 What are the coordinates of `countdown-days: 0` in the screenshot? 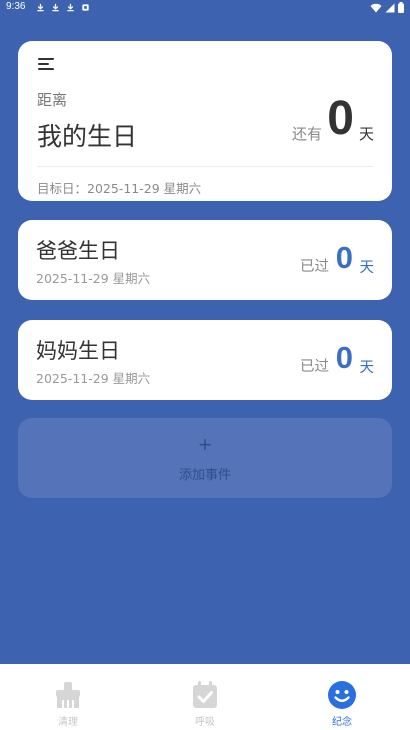 It's located at (340, 118).